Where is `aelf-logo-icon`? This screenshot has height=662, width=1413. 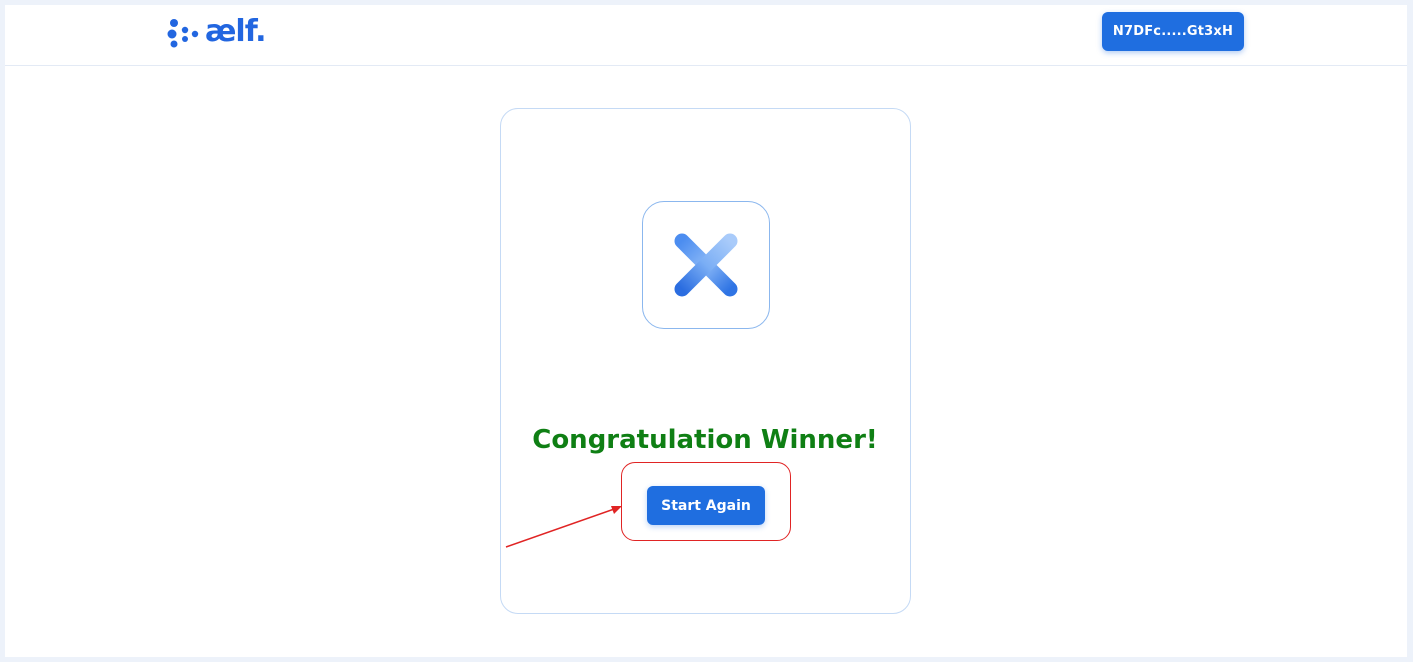
aelf-logo-icon is located at coordinates (183, 33).